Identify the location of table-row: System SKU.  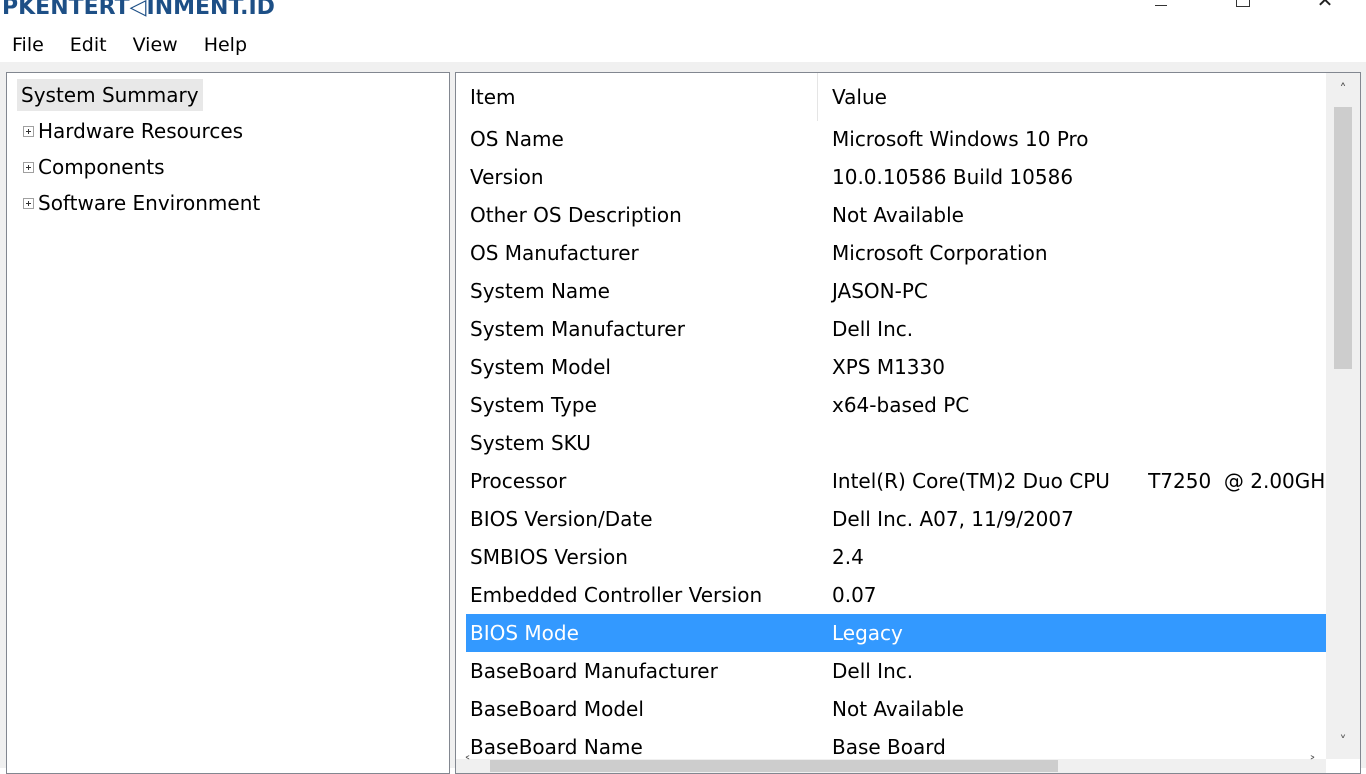
(896, 443).